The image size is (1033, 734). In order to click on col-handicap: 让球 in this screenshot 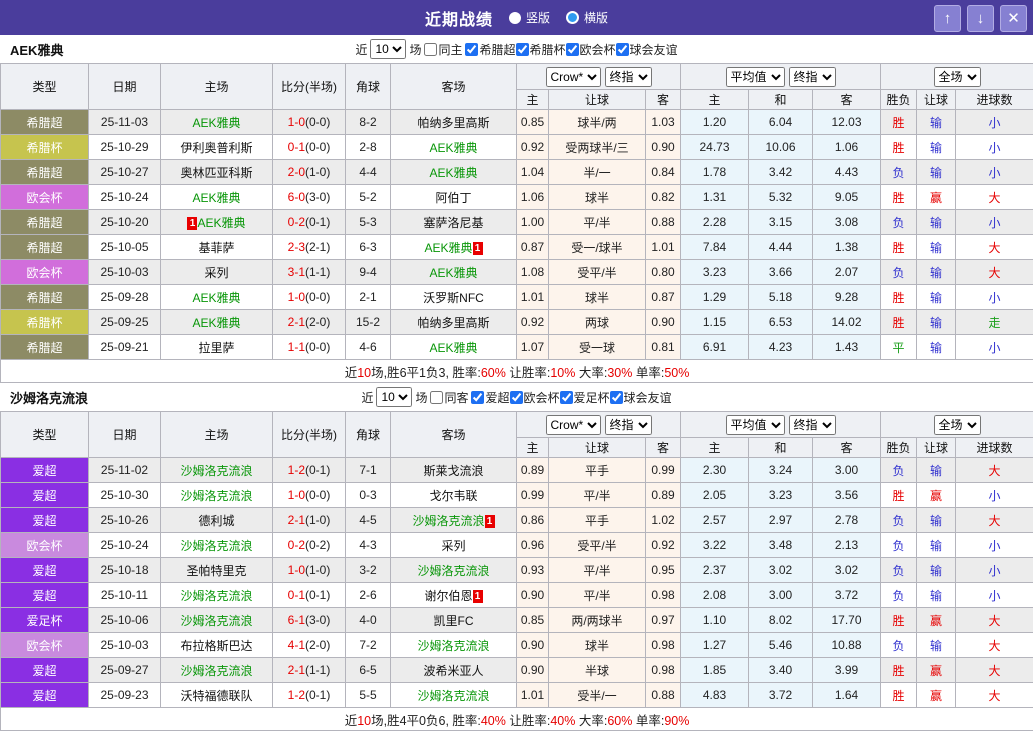, I will do `click(597, 99)`.